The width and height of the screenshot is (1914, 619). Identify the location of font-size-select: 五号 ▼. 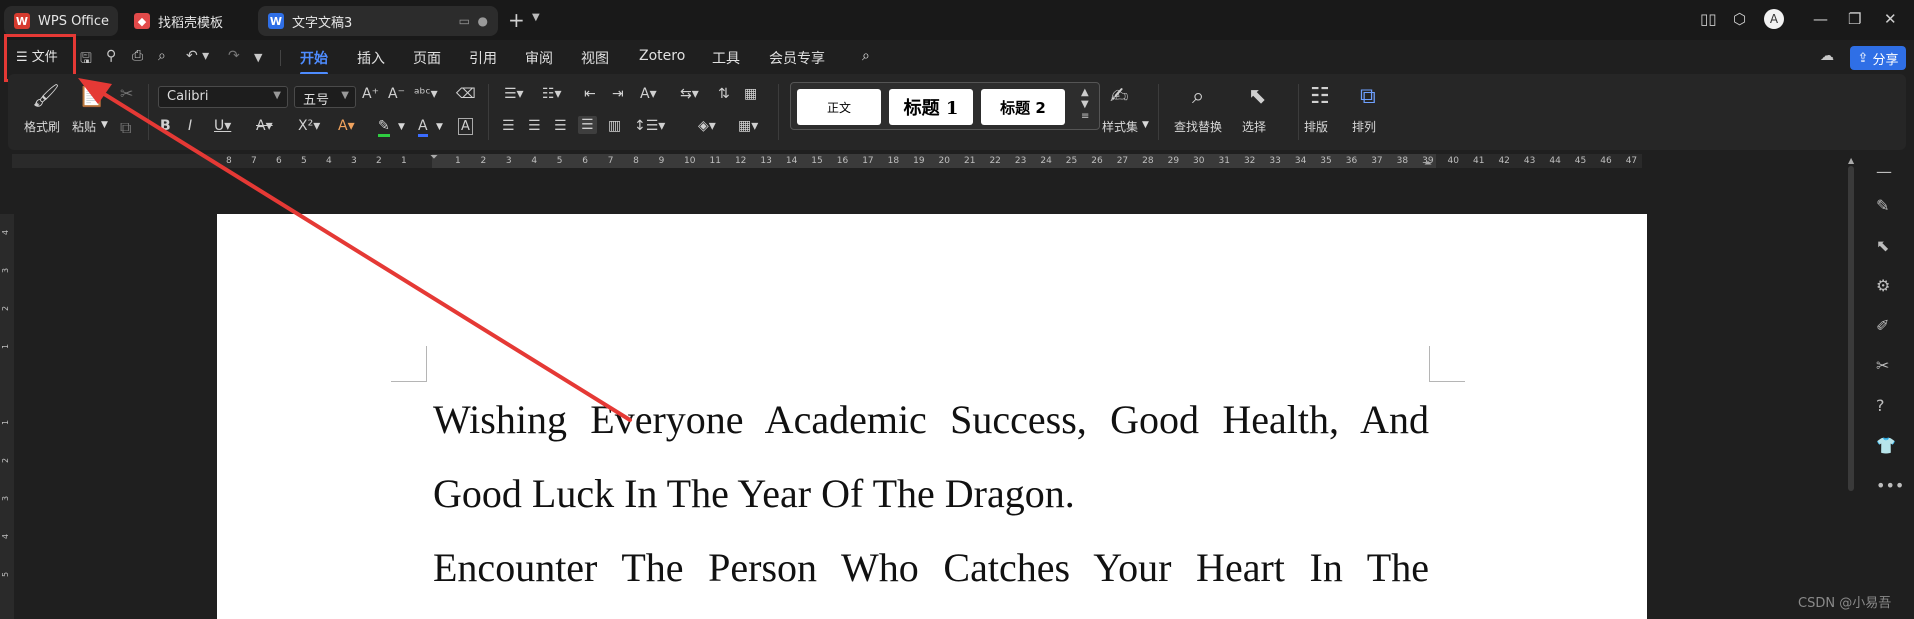
(325, 97).